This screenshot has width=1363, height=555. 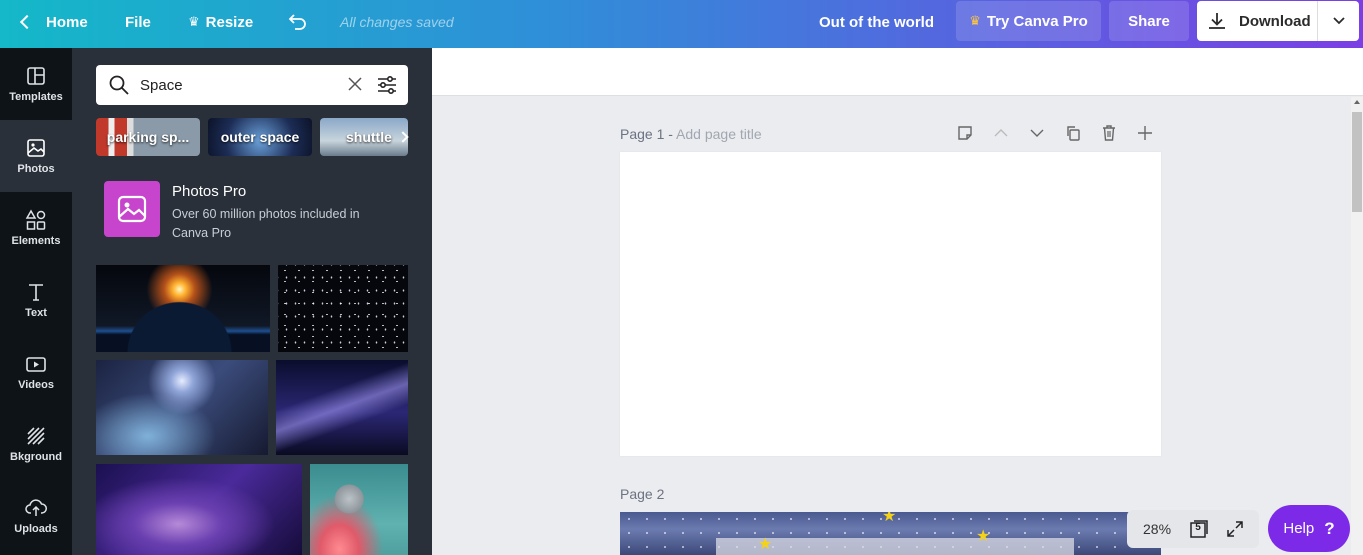 I want to click on help-label: Help, so click(x=1299, y=528).